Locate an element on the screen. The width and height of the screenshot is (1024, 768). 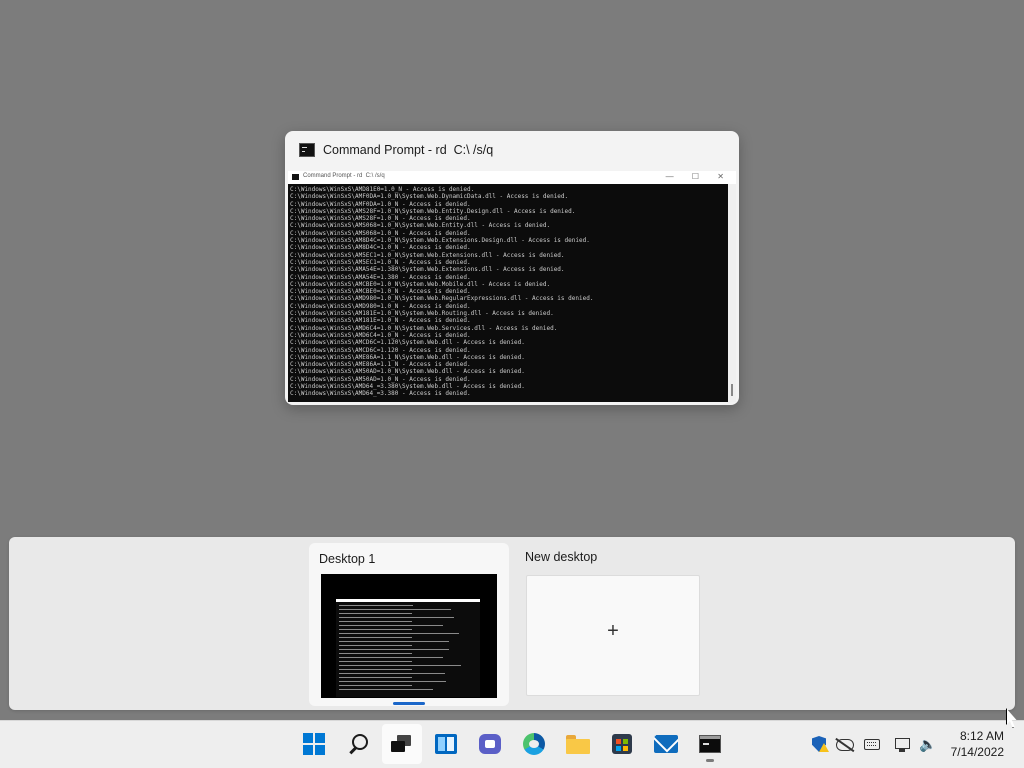
running-app-indicator is located at coordinates (710, 760).